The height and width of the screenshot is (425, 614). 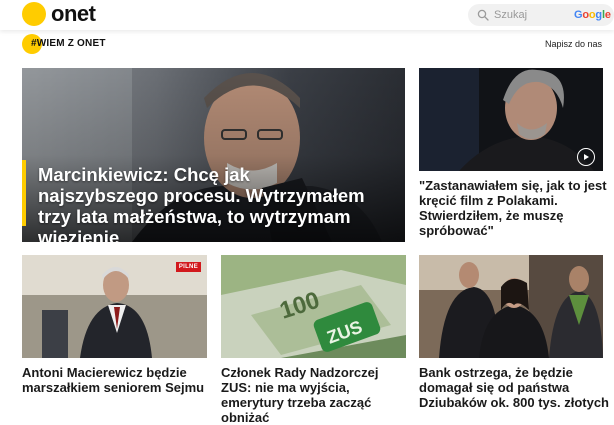 What do you see at coordinates (34, 14) in the screenshot?
I see `logo-dot-icon` at bounding box center [34, 14].